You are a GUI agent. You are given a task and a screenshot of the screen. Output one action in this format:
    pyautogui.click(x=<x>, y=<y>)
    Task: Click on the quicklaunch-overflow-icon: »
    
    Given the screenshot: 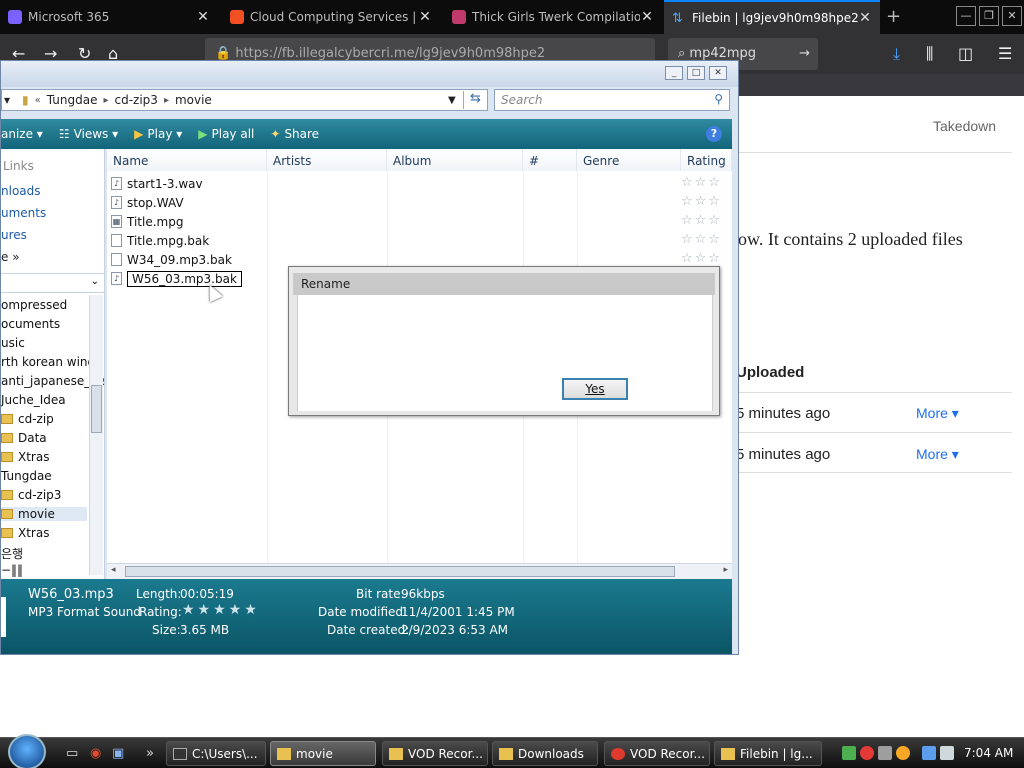 What is the action you would take?
    pyautogui.click(x=150, y=753)
    